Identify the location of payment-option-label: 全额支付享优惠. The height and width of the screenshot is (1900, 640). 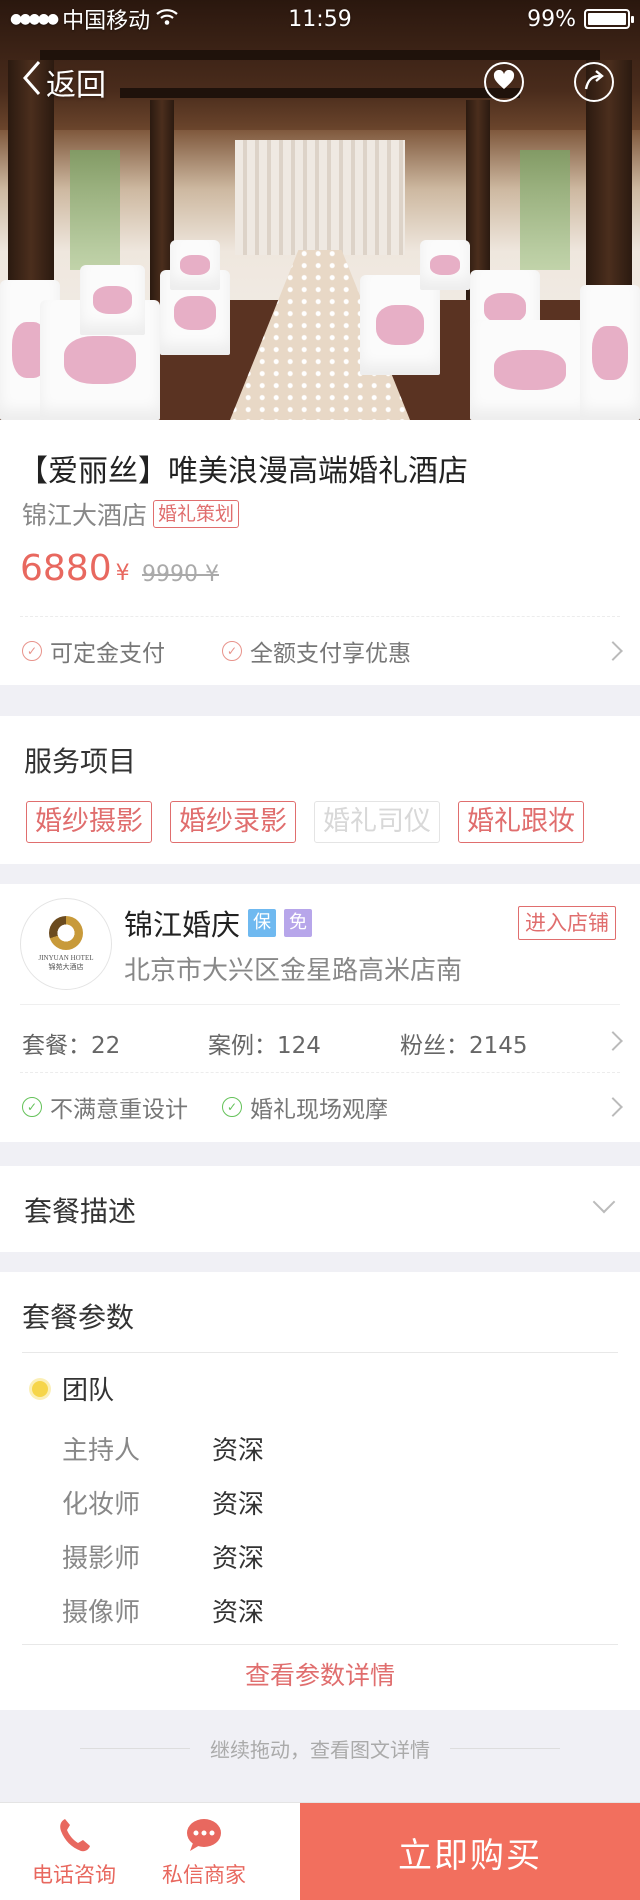
(330, 654).